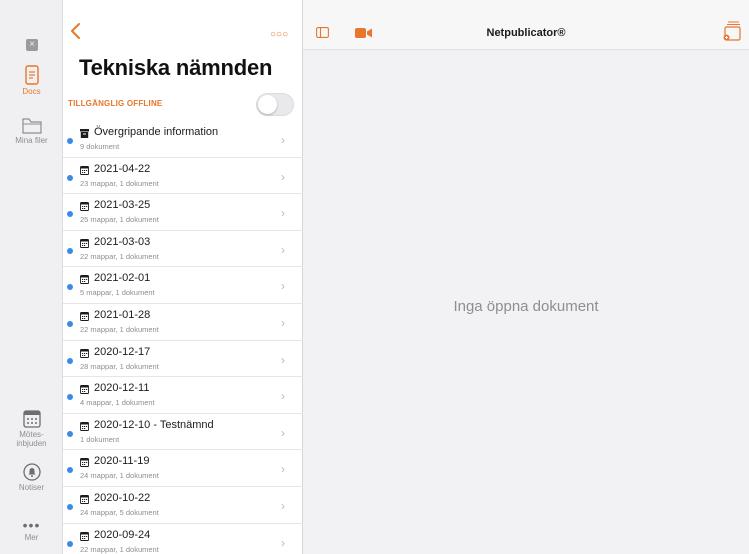 The width and height of the screenshot is (749, 554). Describe the element at coordinates (76, 31) in the screenshot. I see `chevron-left-icon` at that location.